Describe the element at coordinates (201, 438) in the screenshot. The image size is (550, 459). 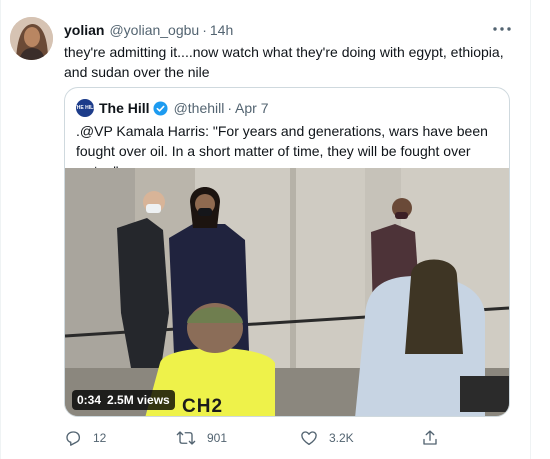
I see `retweet-button: 901` at that location.